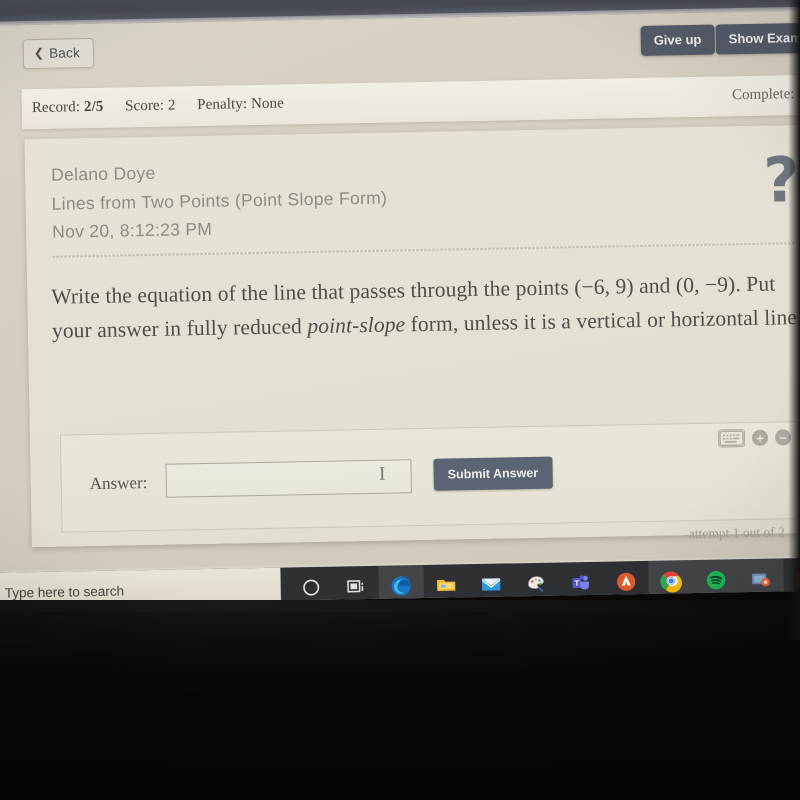 Image resolution: width=800 pixels, height=800 pixels. I want to click on score-value: 2, so click(171, 105).